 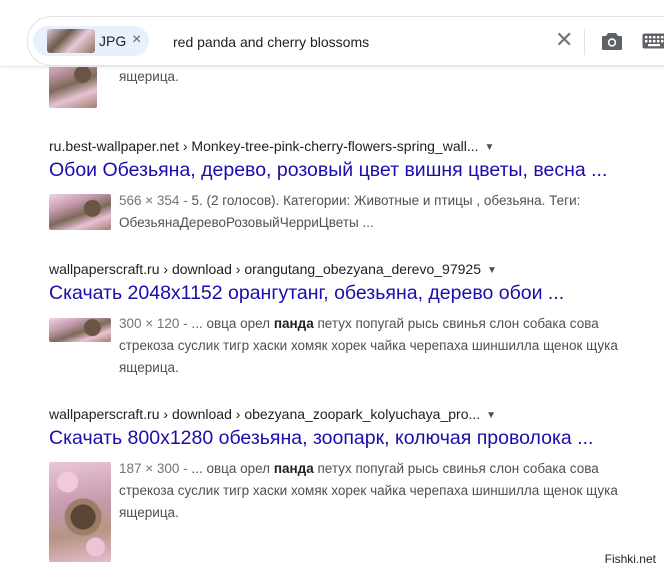 What do you see at coordinates (564, 40) in the screenshot?
I see `close-icon: ✕` at bounding box center [564, 40].